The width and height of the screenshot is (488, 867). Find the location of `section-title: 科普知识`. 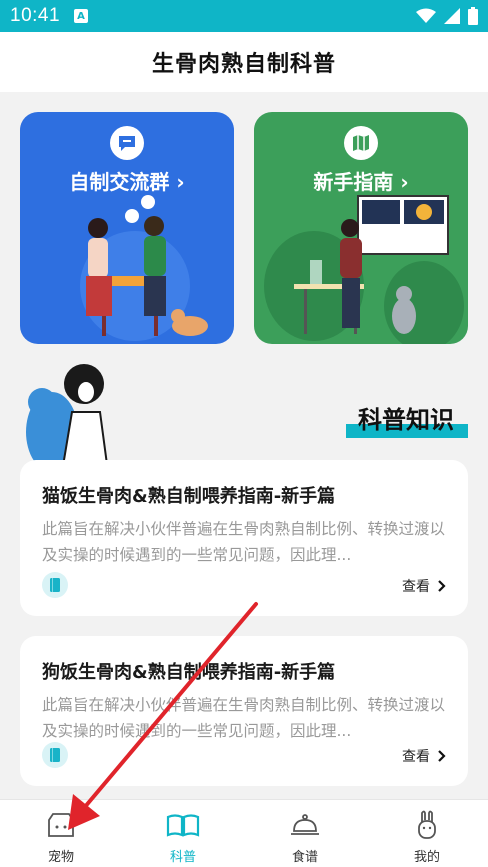

section-title: 科普知识 is located at coordinates (406, 420).